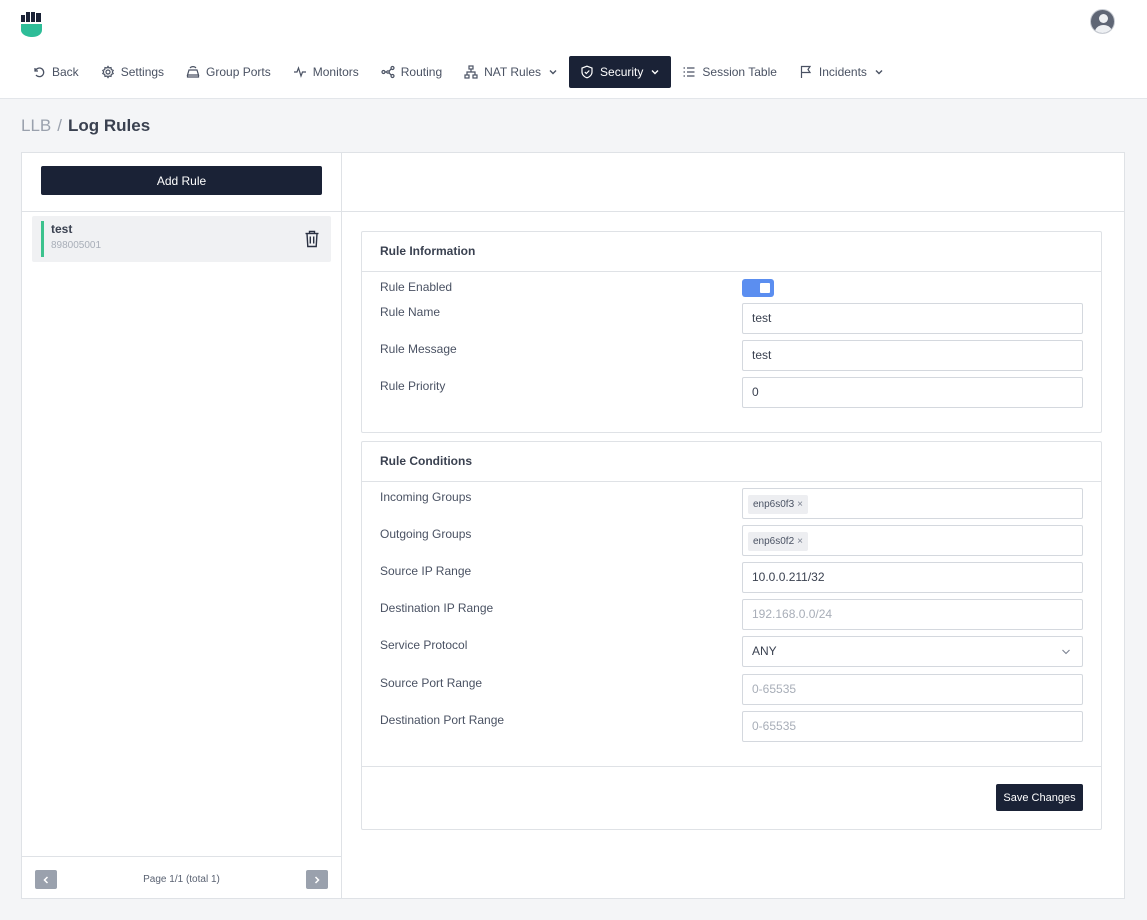 This screenshot has height=920, width=1147. I want to click on card-title: Rule Information, so click(731, 252).